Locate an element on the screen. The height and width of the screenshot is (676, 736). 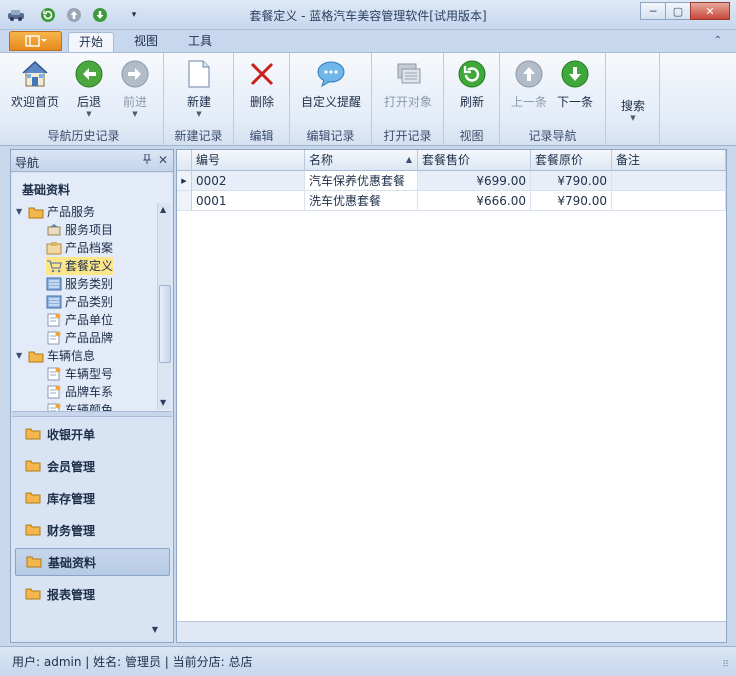
grid-header: 编号 名称 ▲ 套餐售价 套餐原价 备注 is located at coordinates (451, 160).